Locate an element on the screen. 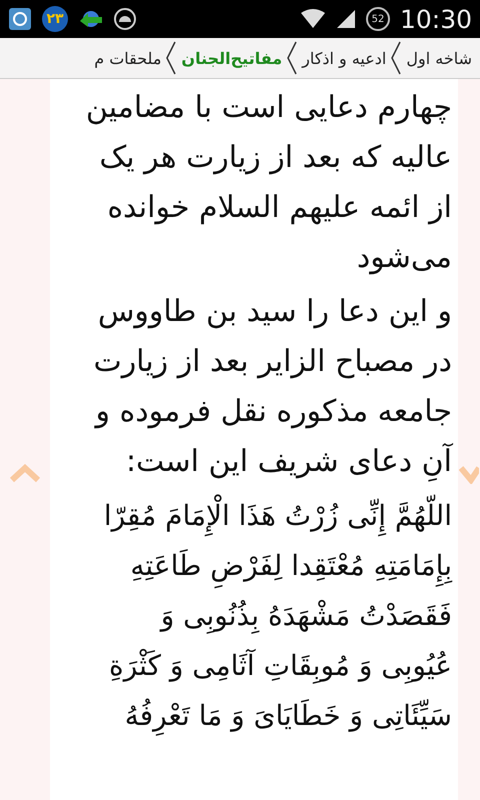 This screenshot has width=480, height=800. breadcrumb-item: ملحقات م is located at coordinates (128, 58).